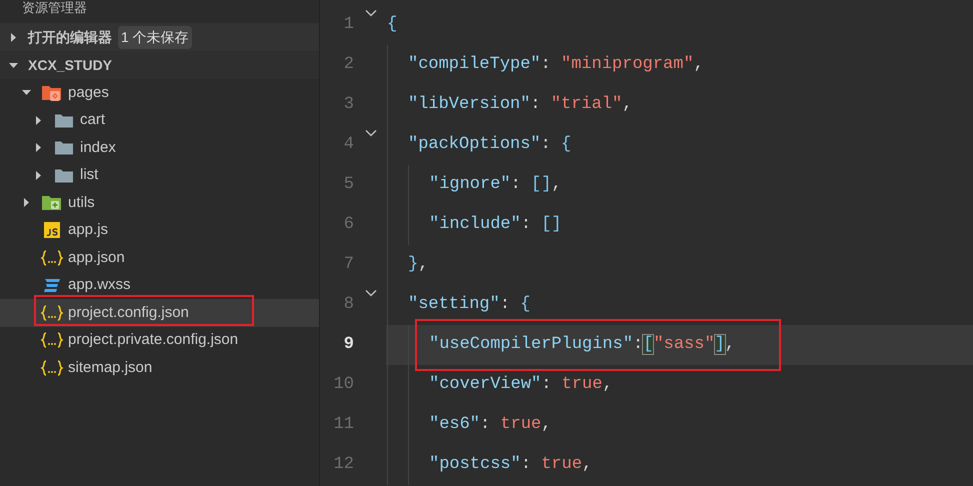 The height and width of the screenshot is (486, 973). I want to click on tree-item: project.config.json, so click(159, 312).